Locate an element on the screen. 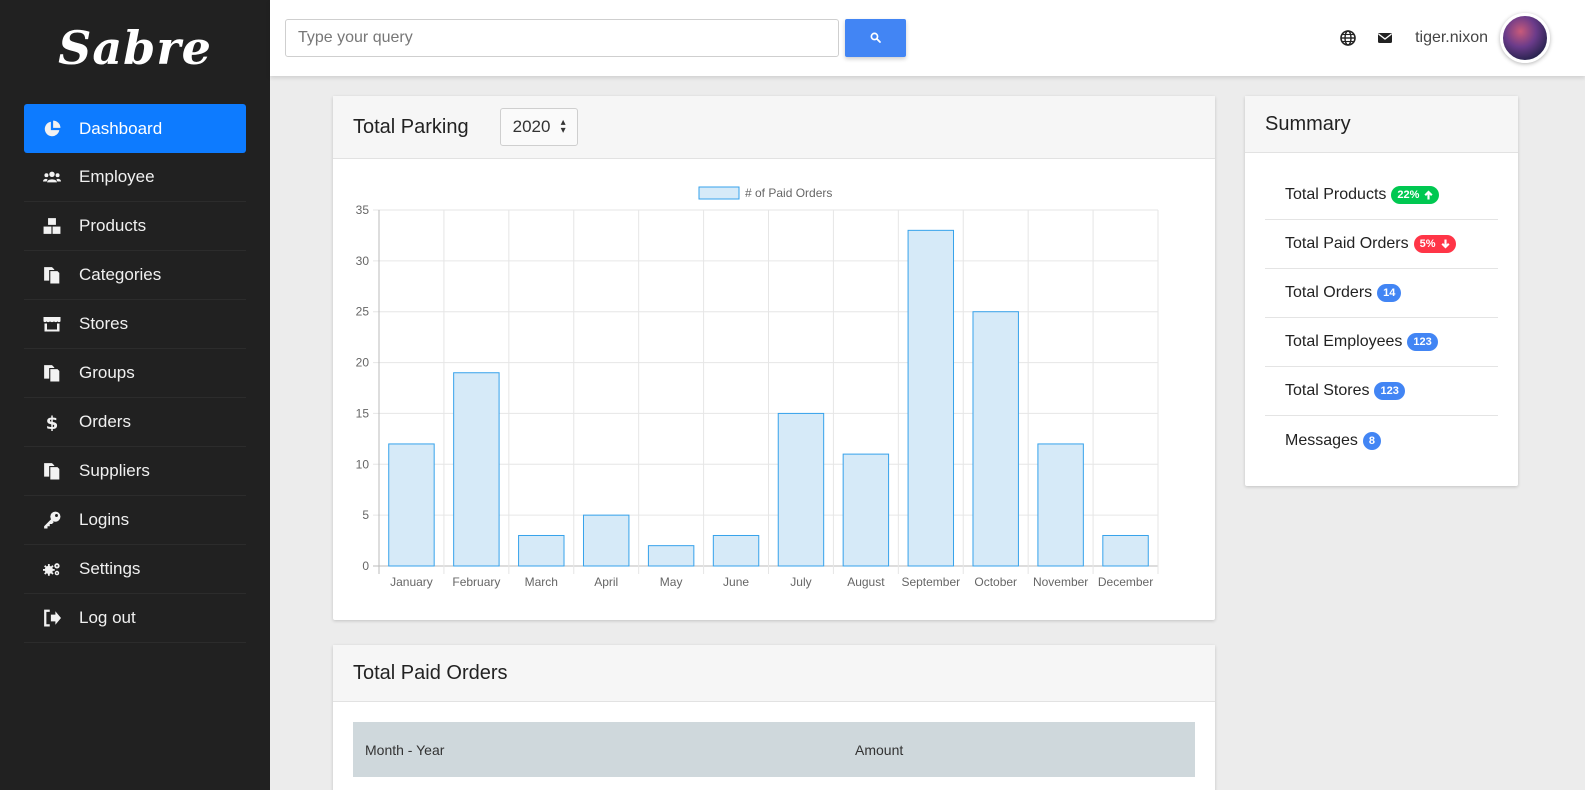 This screenshot has height=790, width=1585. user-area: tiger.nixon is located at coordinates (1444, 38).